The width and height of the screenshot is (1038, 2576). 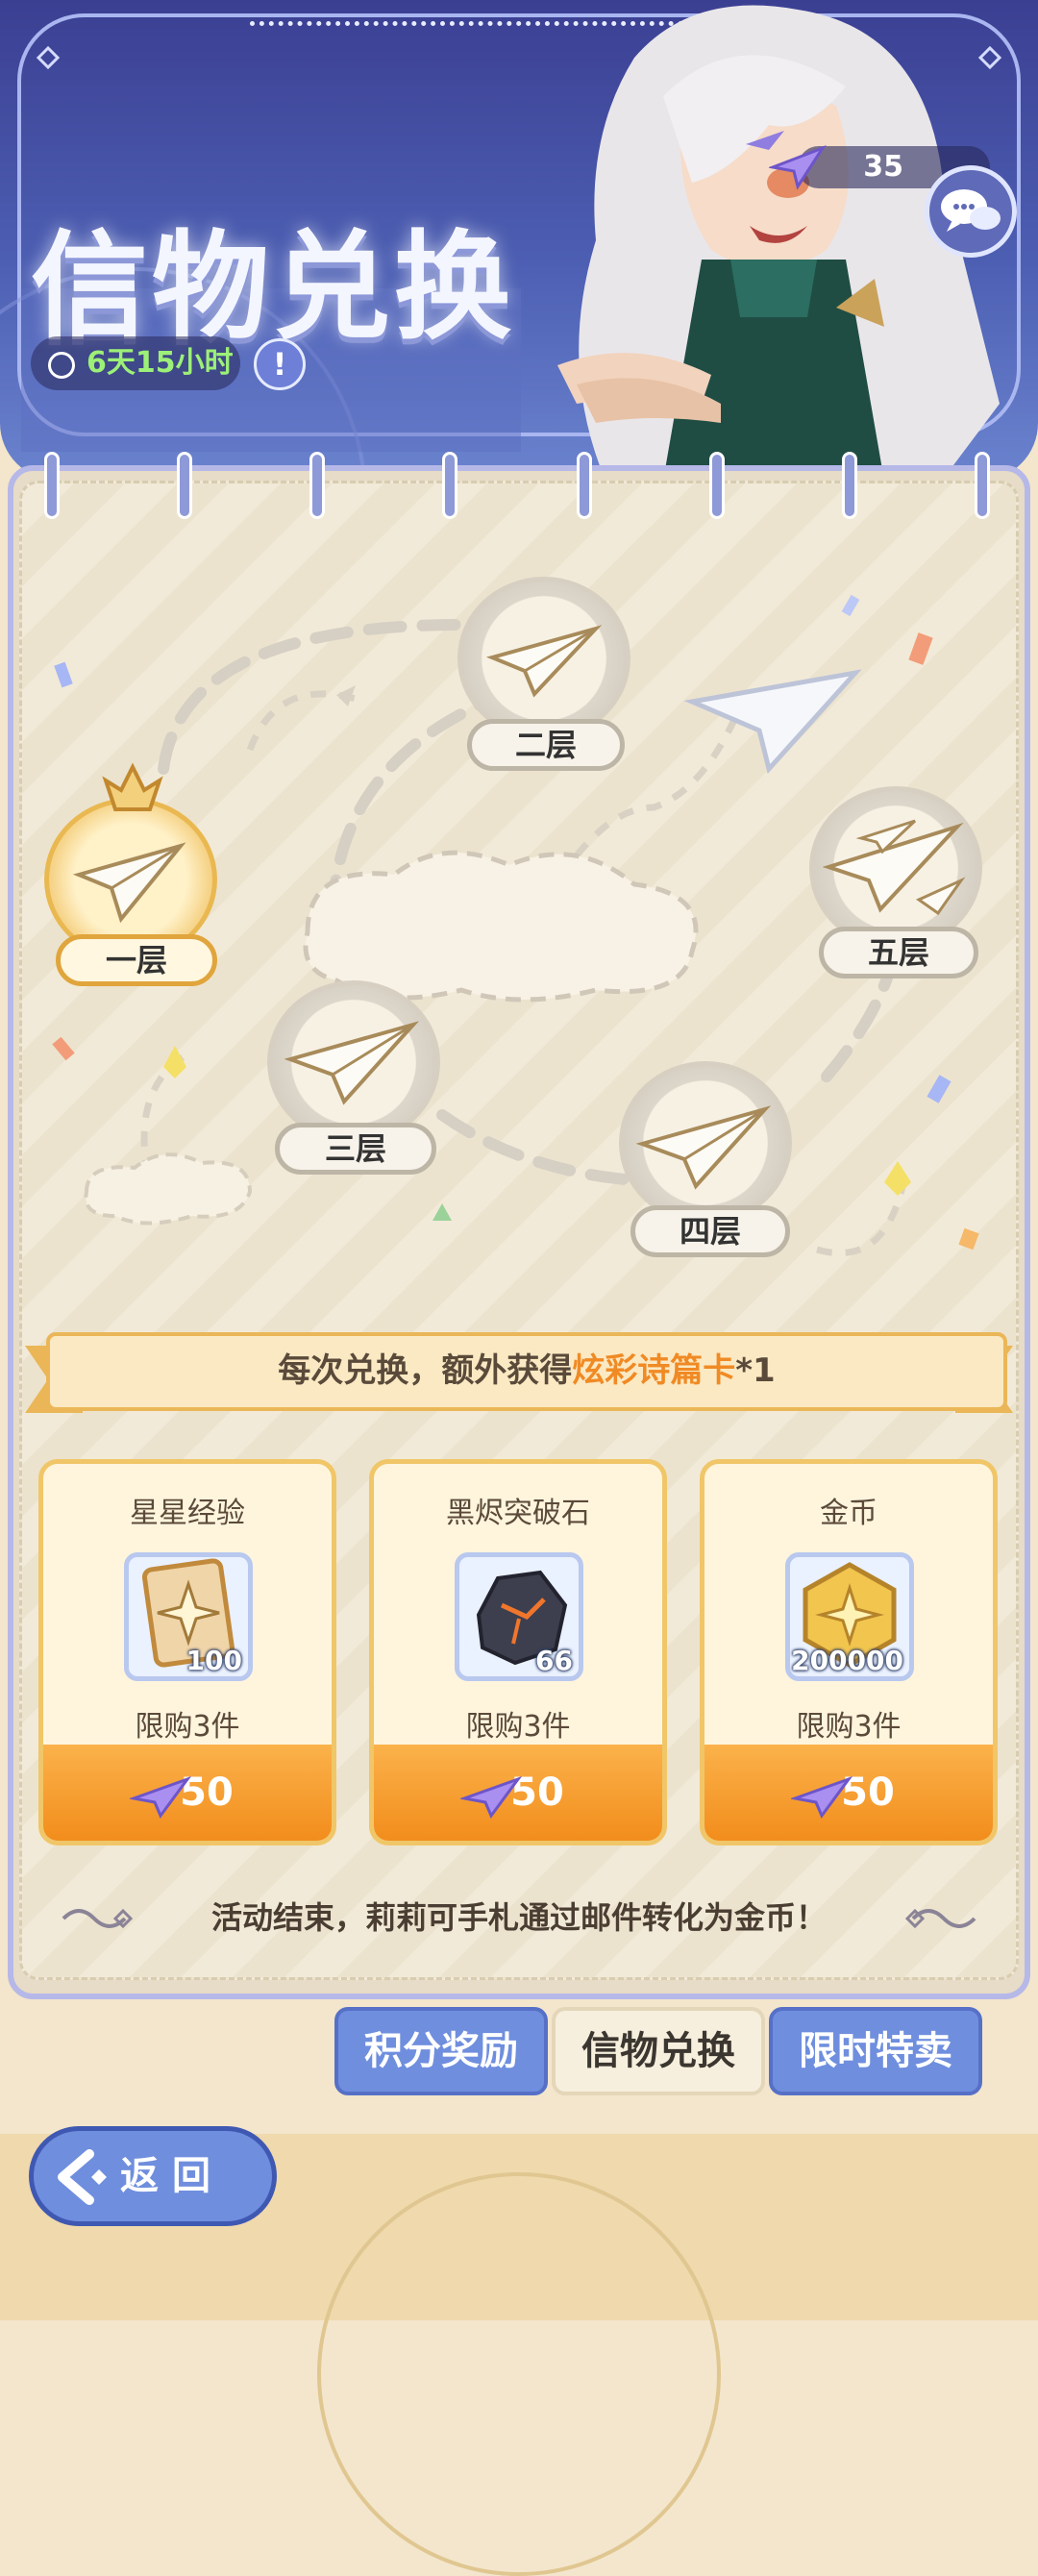 What do you see at coordinates (875, 2051) in the screenshot?
I see `tab-limited-sale: 限时特卖` at bounding box center [875, 2051].